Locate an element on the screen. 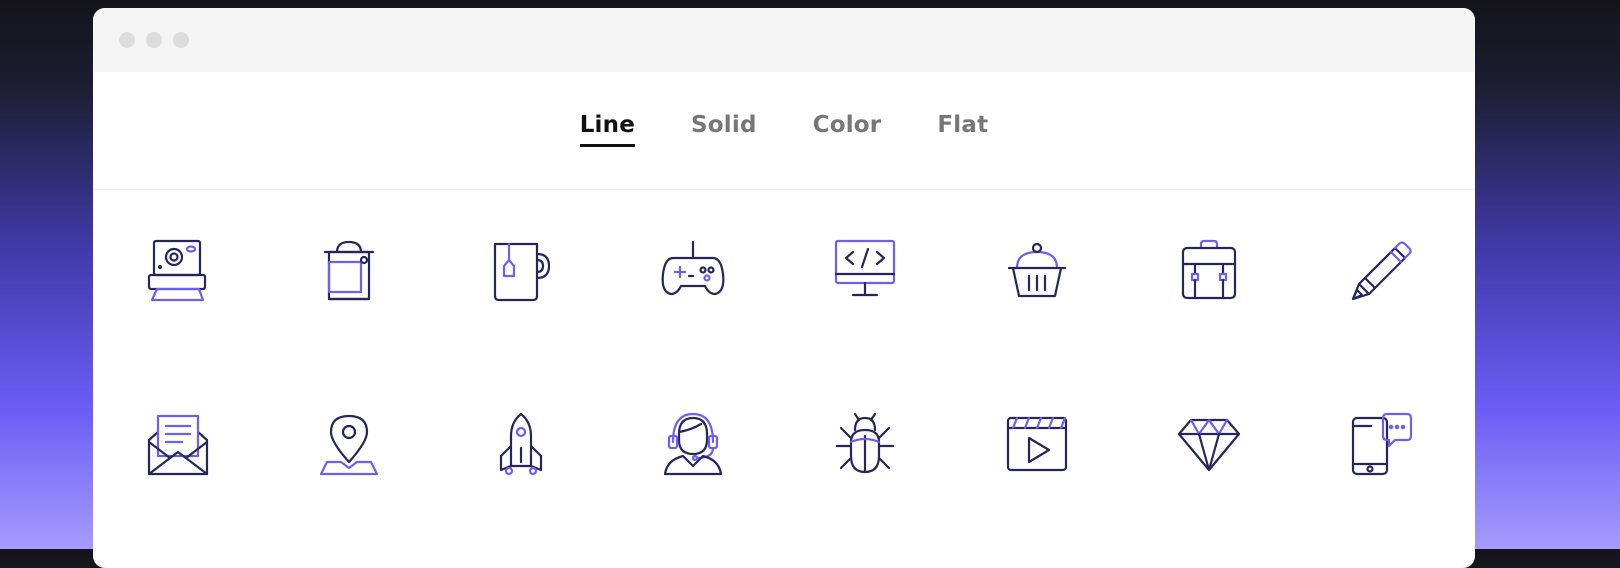 This screenshot has height=568, width=1620. envelope-letter-icon is located at coordinates (178, 444).